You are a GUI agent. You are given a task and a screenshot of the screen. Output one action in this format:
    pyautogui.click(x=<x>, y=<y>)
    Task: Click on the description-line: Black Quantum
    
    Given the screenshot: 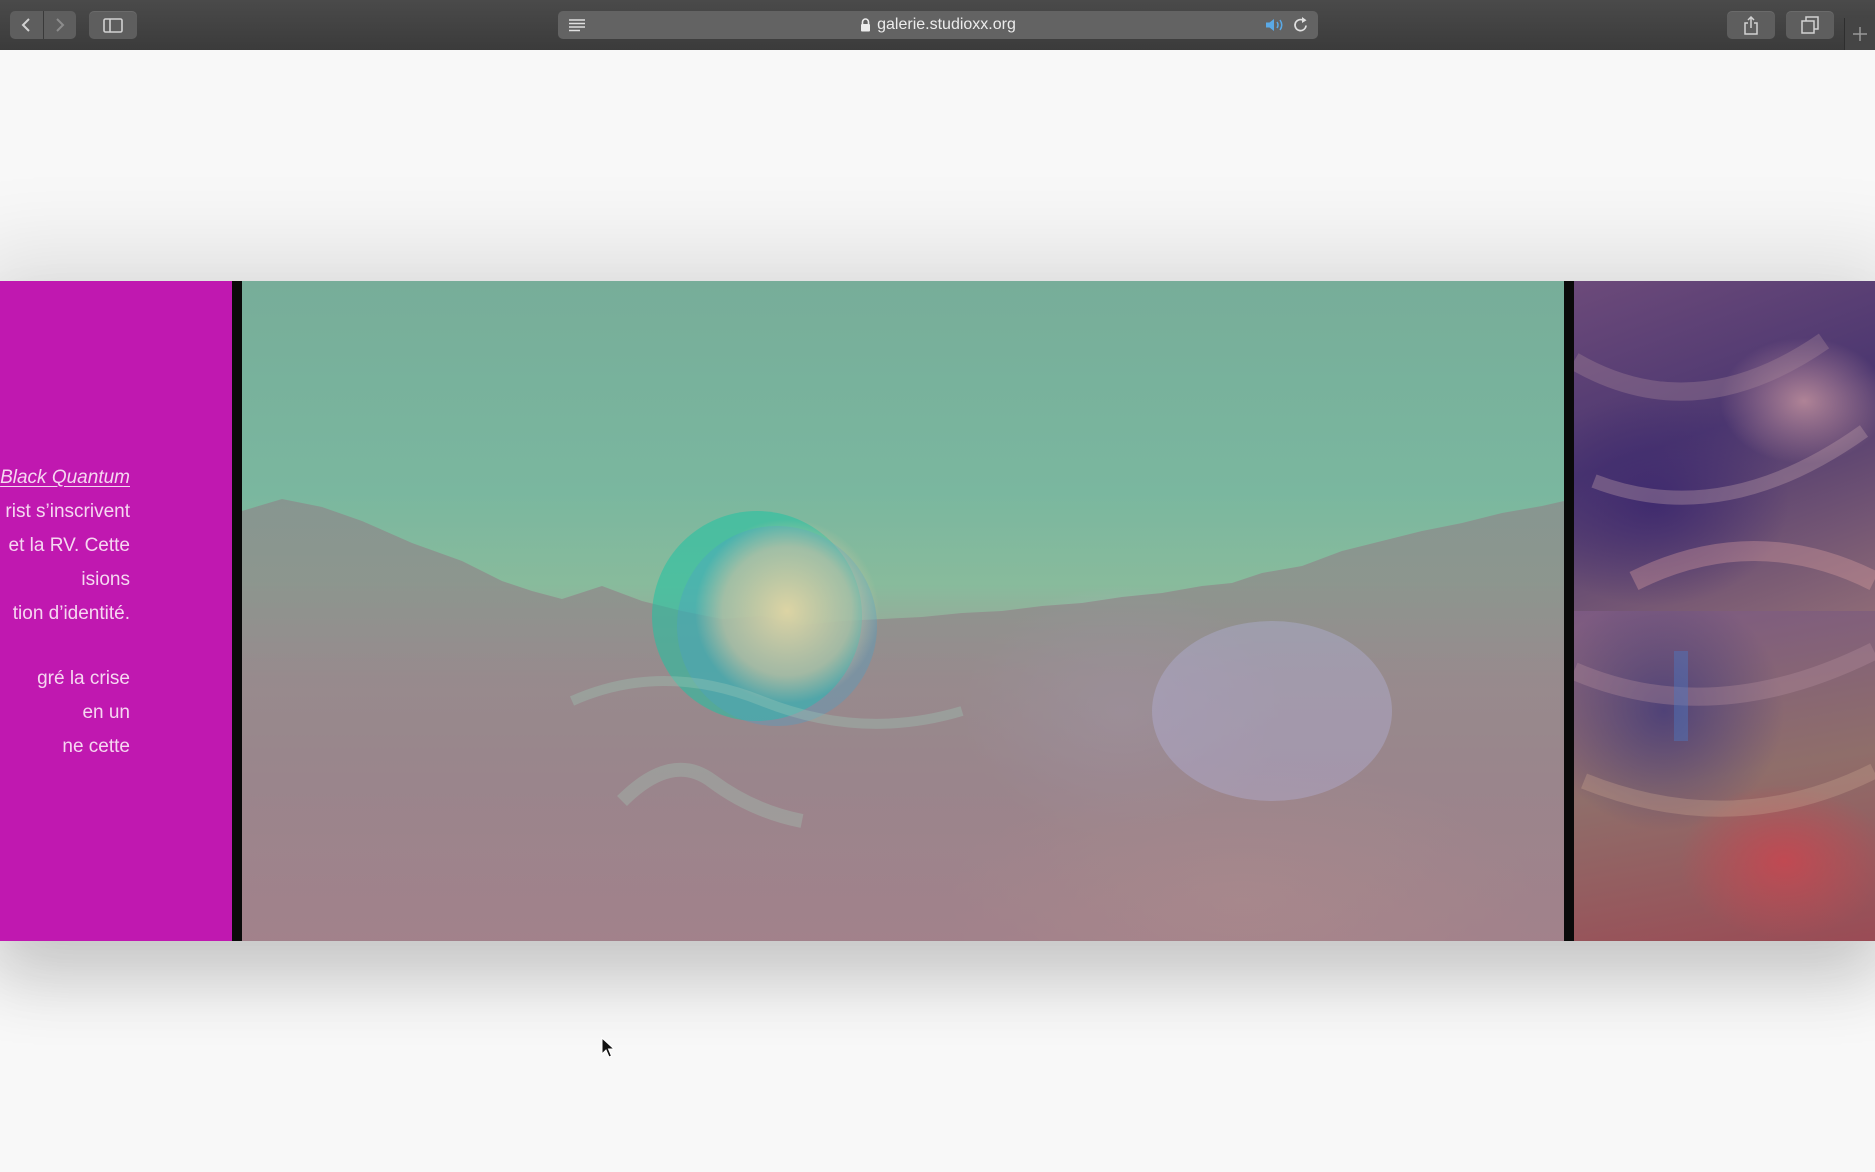 What is the action you would take?
    pyautogui.click(x=116, y=478)
    